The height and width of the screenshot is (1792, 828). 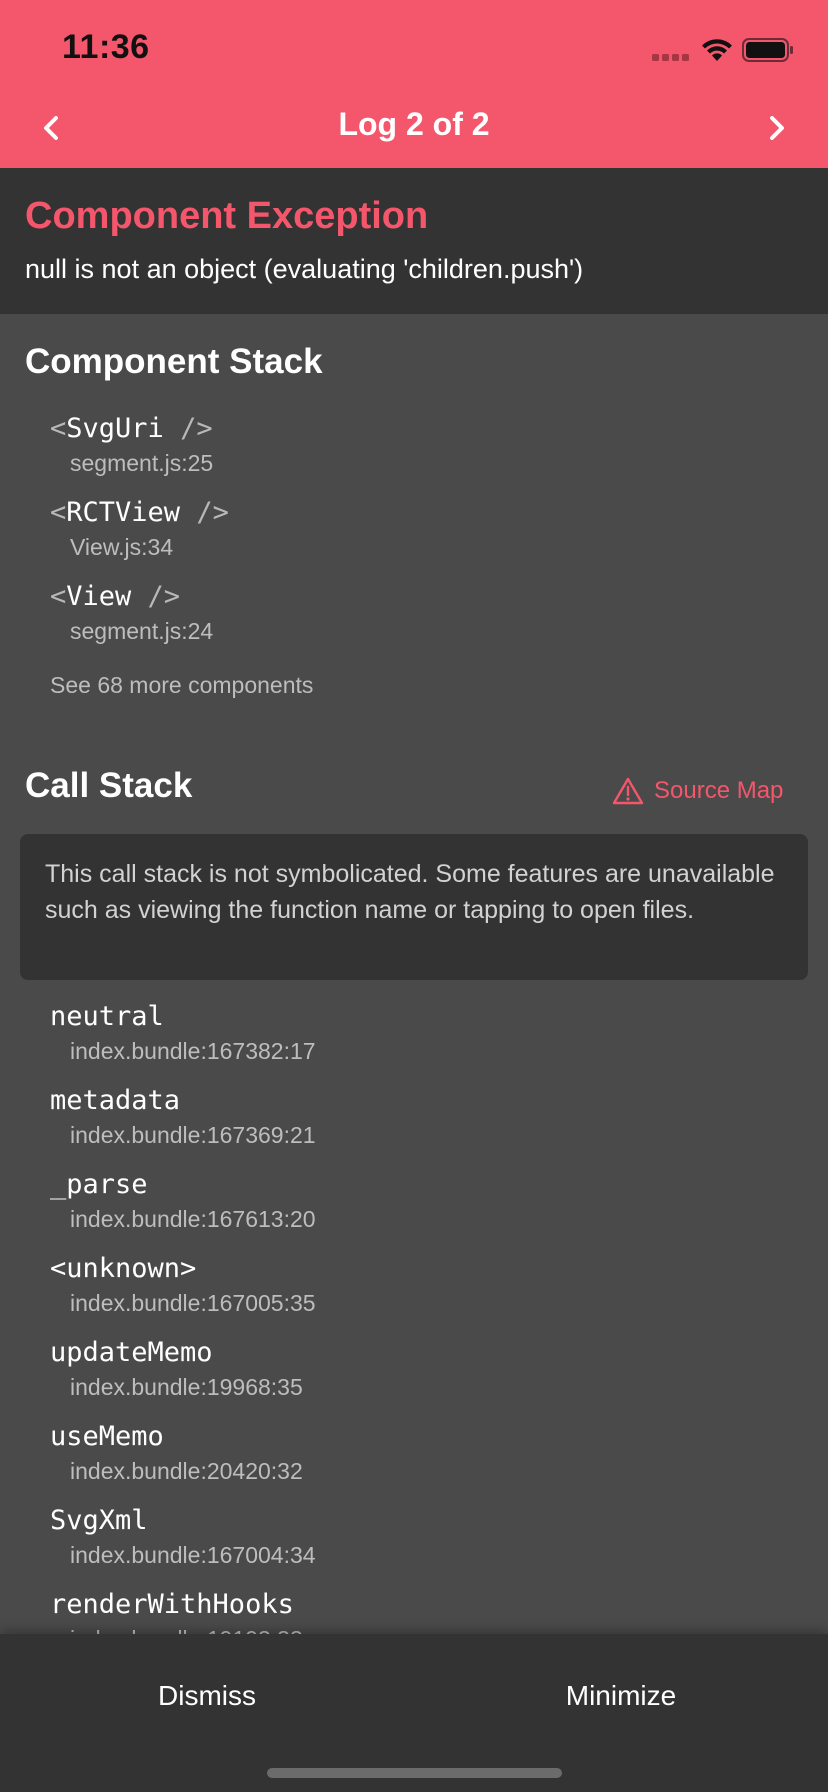 I want to click on frame-location: index.bundle:167369:21, so click(x=193, y=1135).